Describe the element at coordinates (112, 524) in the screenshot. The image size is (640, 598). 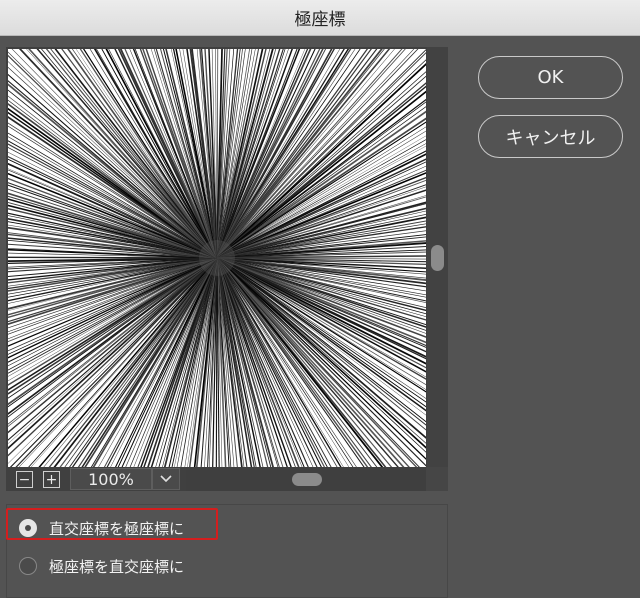
I see `selected-option-highlight` at that location.